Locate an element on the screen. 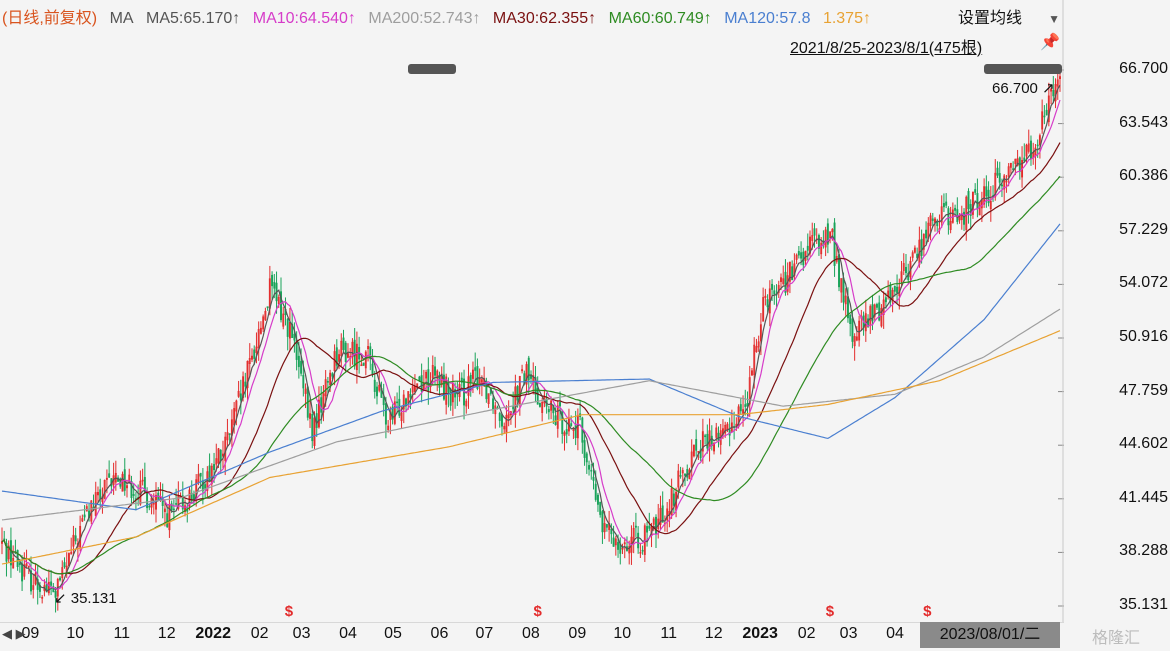 The width and height of the screenshot is (1170, 651). x-tick-label: 11 is located at coordinates (669, 633).